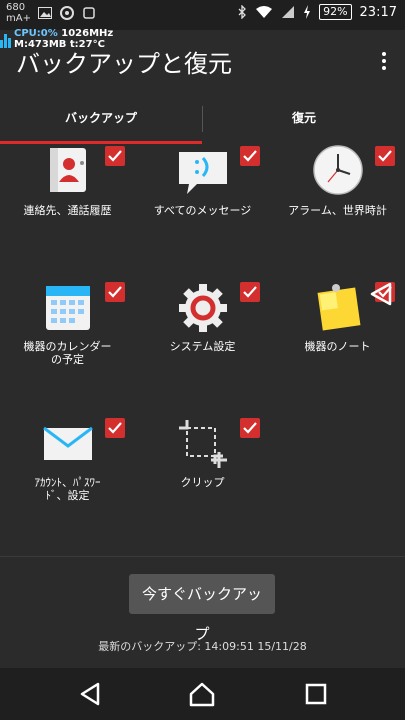 This screenshot has width=405, height=720. I want to click on wifi-icon, so click(264, 12).